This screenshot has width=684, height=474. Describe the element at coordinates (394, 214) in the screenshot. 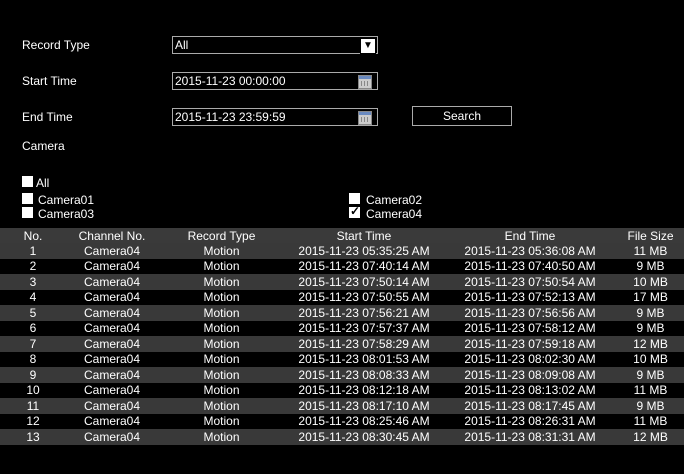

I see `camera04-label: Camera04` at that location.